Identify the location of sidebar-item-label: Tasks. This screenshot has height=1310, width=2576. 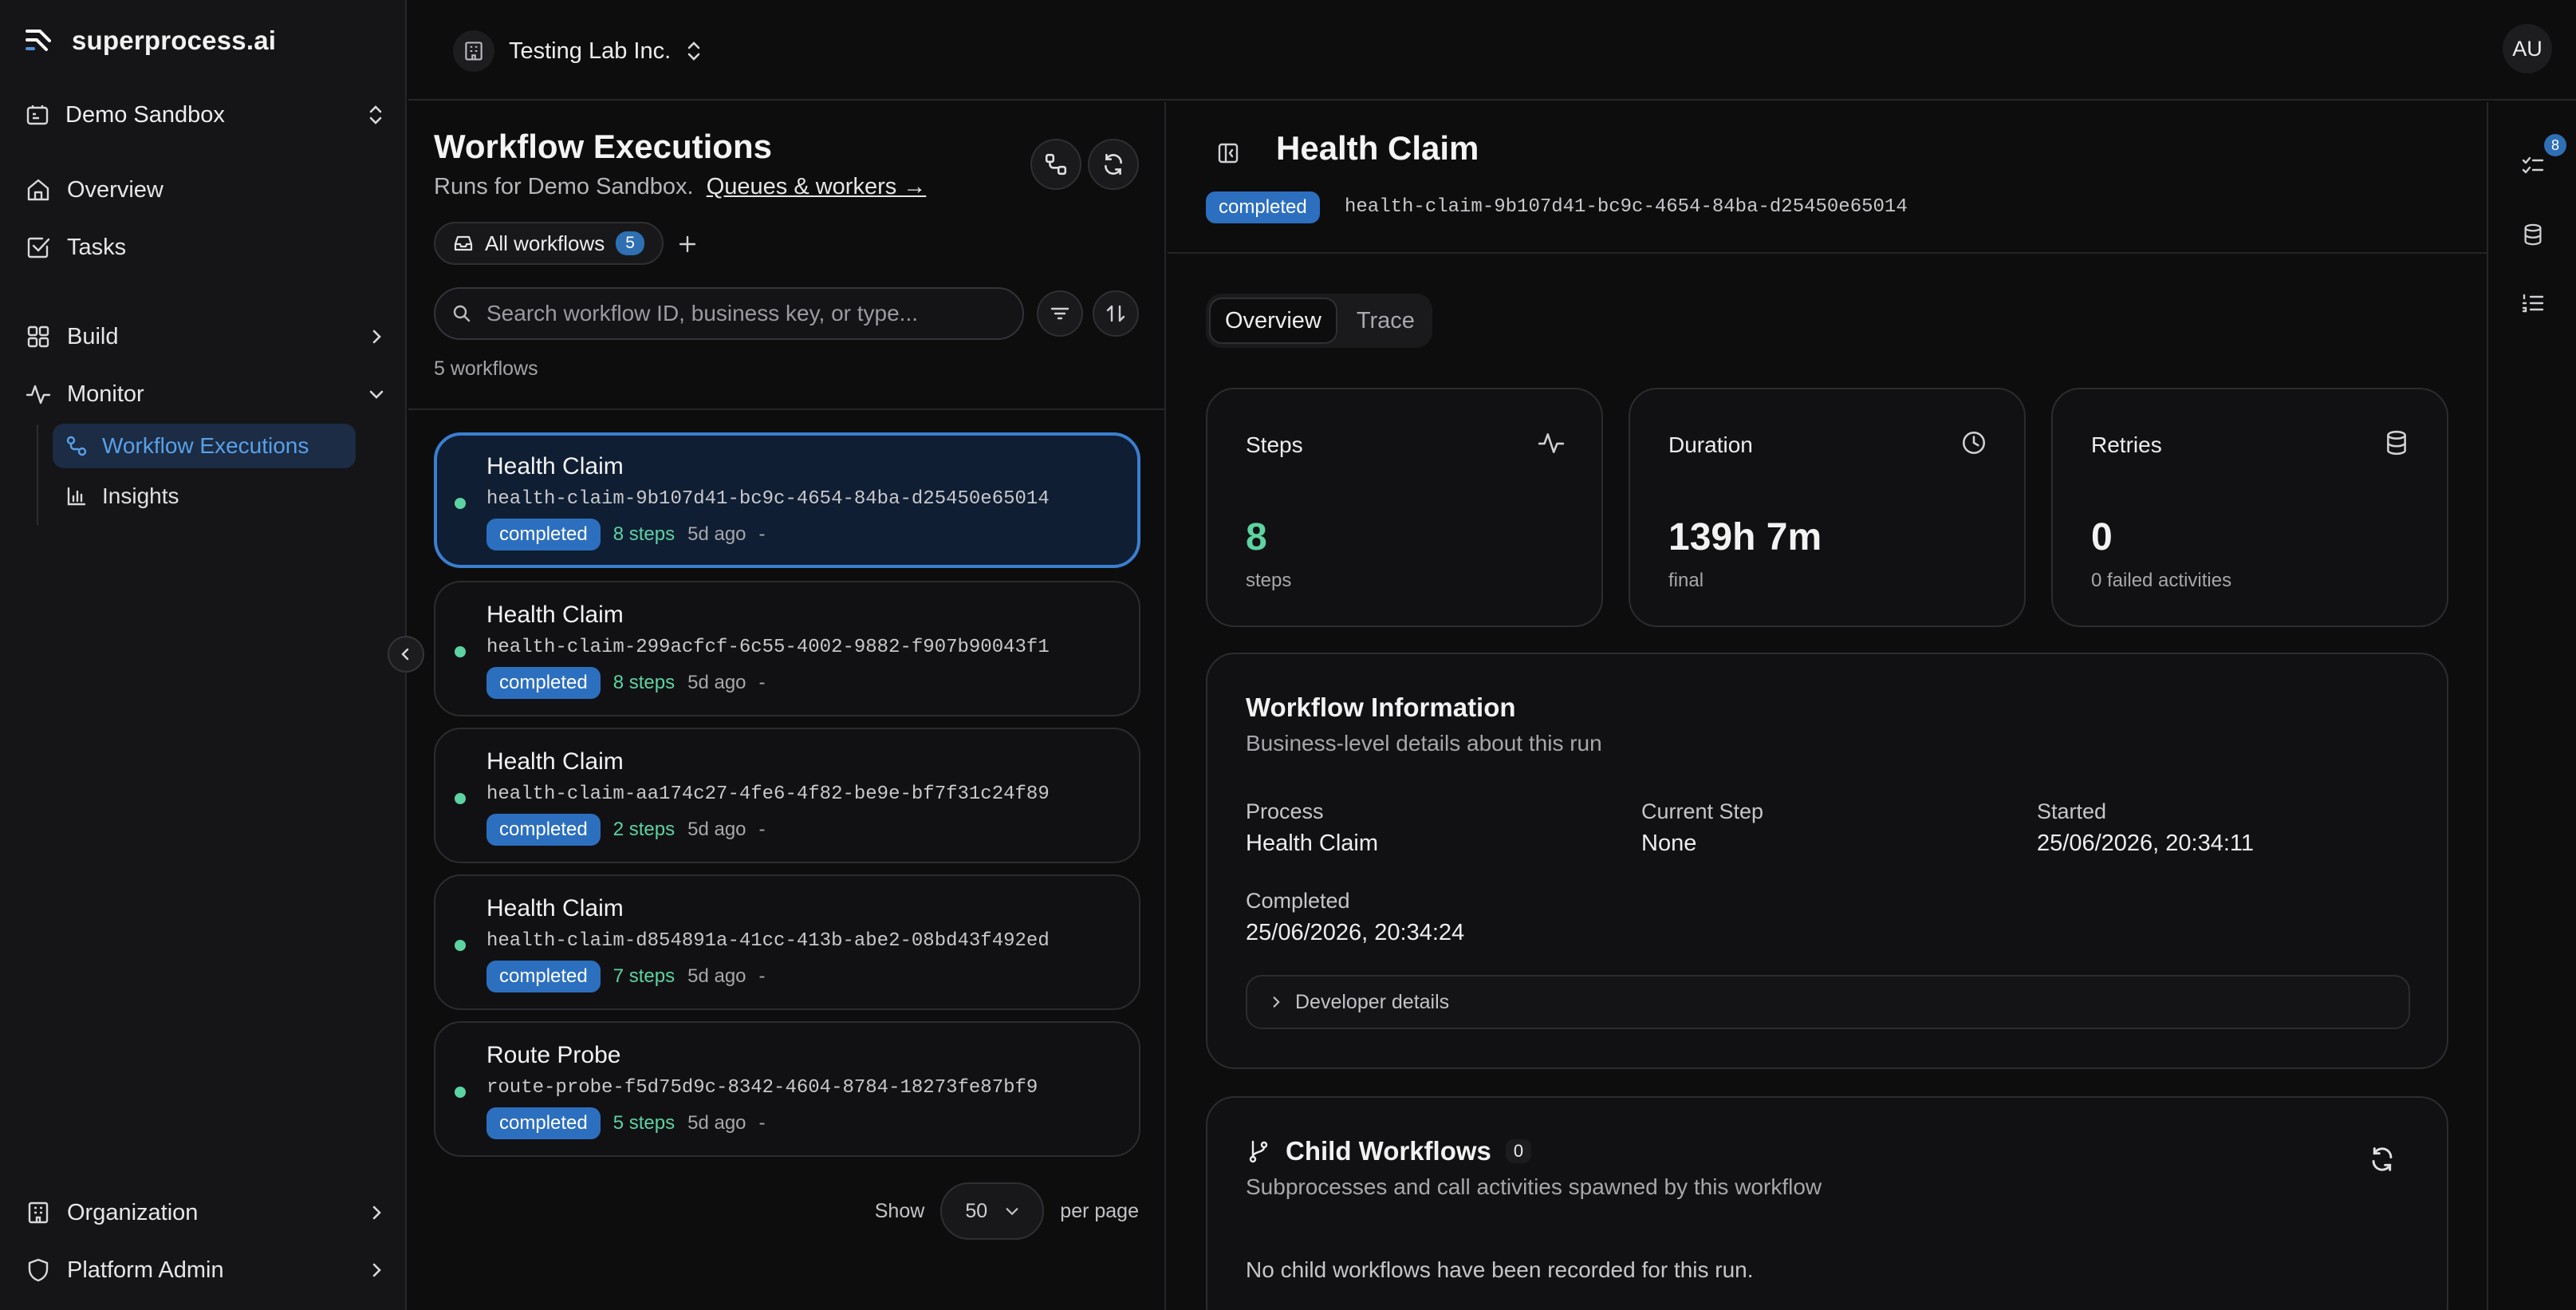
(97, 247).